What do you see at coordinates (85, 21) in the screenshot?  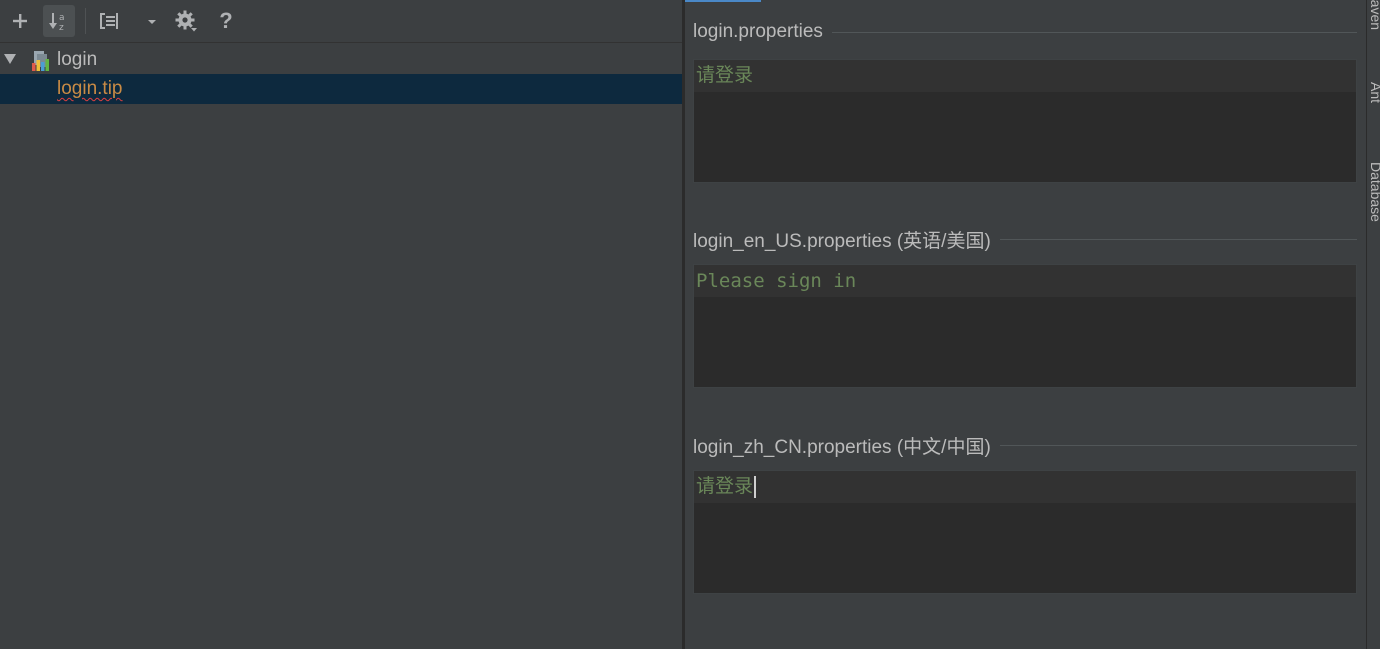 I see `toolbar-separator` at bounding box center [85, 21].